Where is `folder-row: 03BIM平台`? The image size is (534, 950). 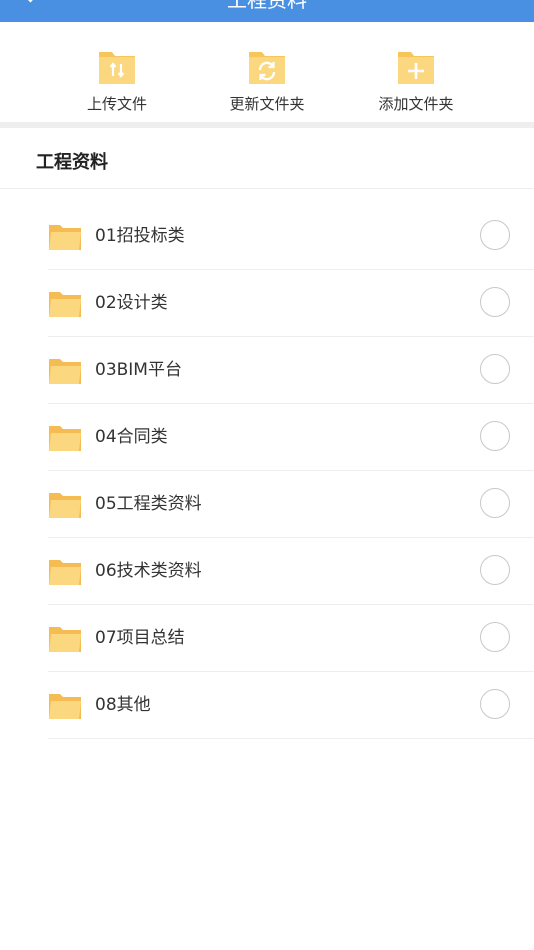
folder-row: 03BIM平台 is located at coordinates (291, 370).